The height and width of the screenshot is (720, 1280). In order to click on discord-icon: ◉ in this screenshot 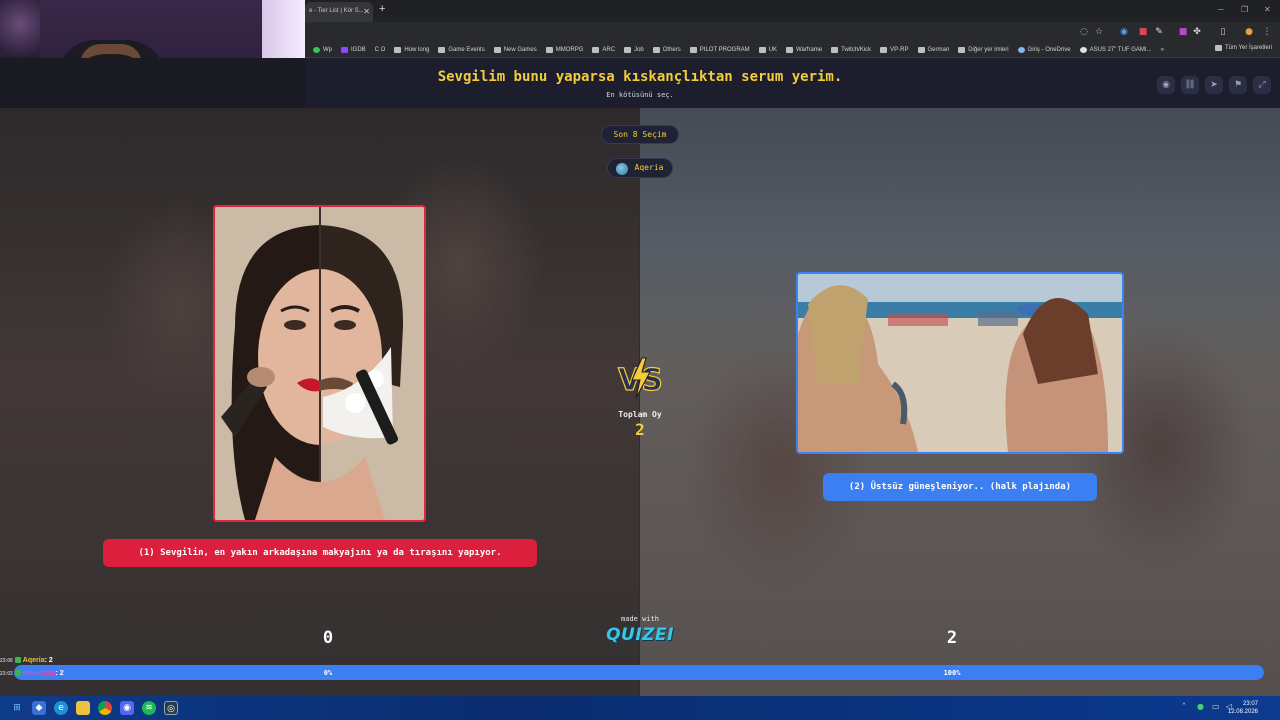, I will do `click(127, 708)`.